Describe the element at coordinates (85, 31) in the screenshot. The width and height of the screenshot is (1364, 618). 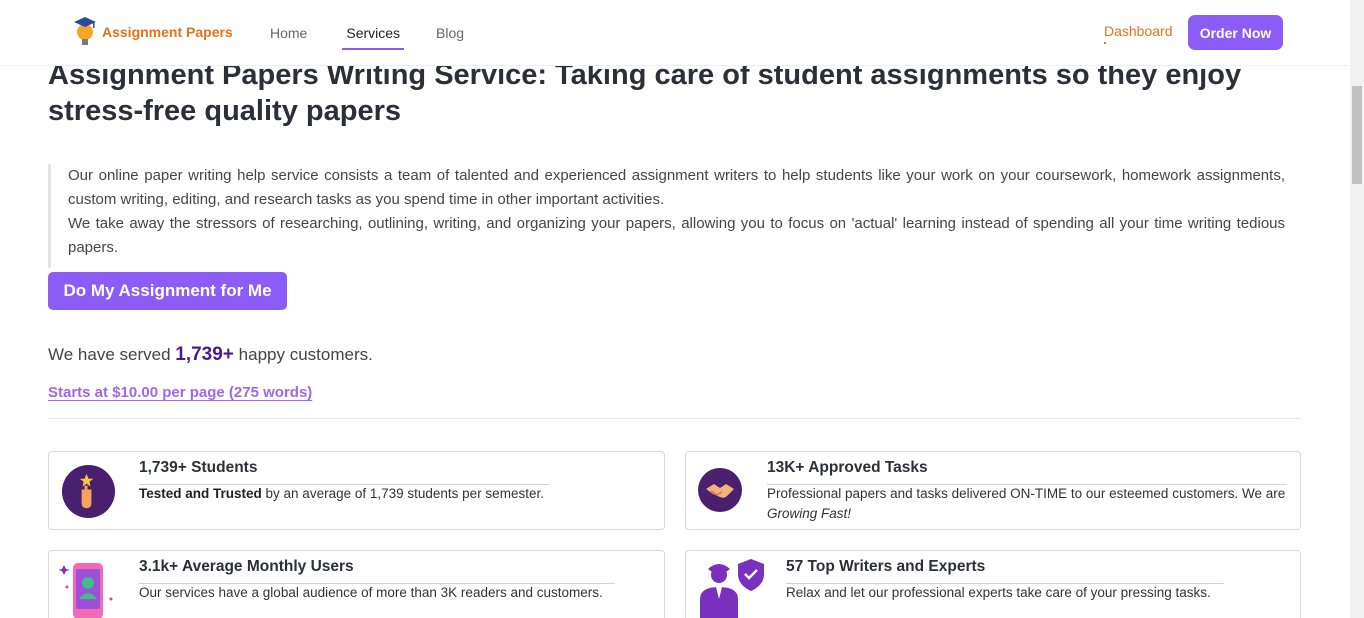
I see `graduation-lightbulb-icon` at that location.